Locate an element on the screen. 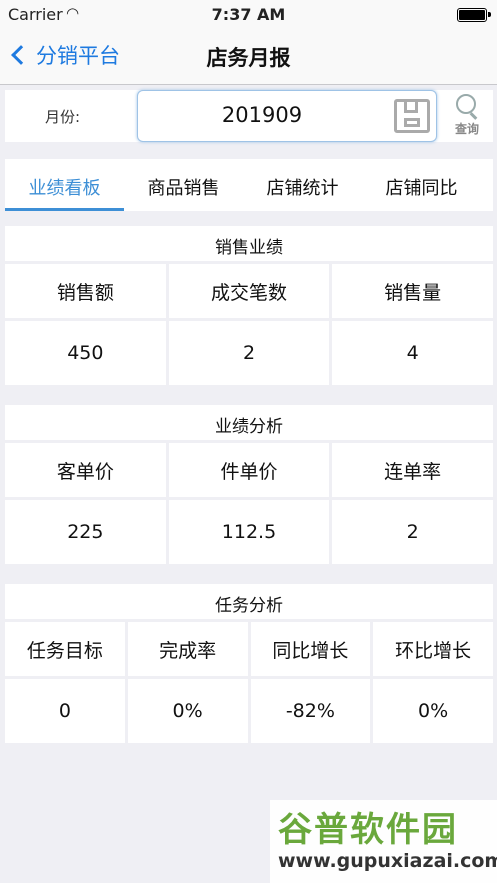  value-order-count: 2 is located at coordinates (249, 353).